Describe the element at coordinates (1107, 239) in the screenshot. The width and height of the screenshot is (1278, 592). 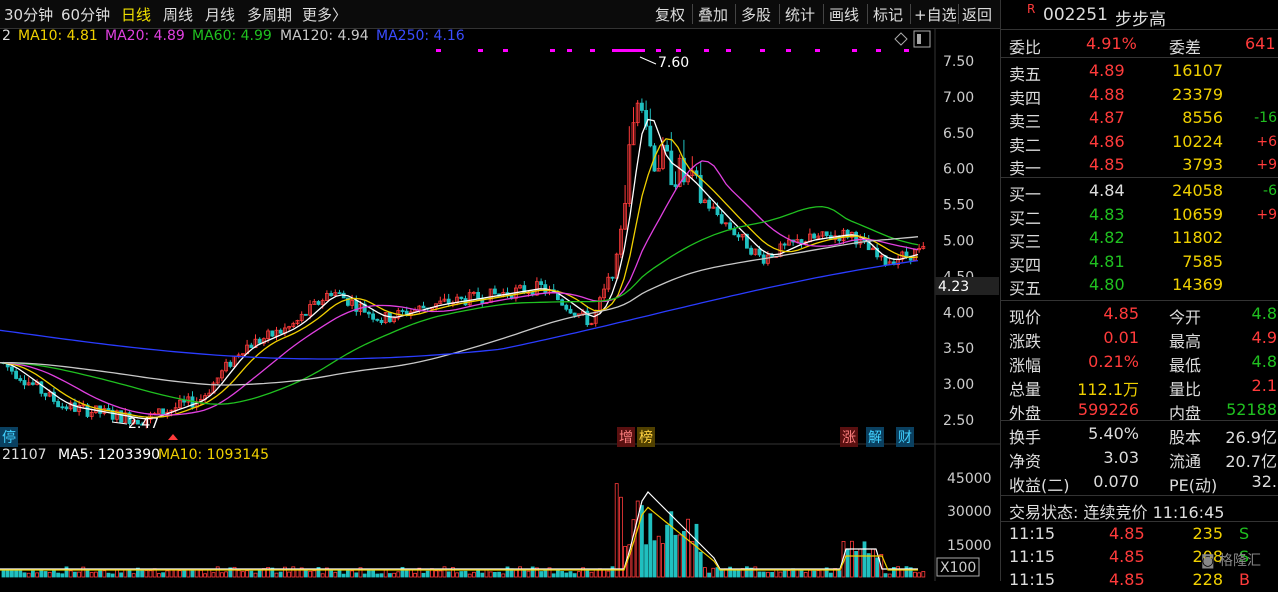
I see `bid-level-price: 4.82` at that location.